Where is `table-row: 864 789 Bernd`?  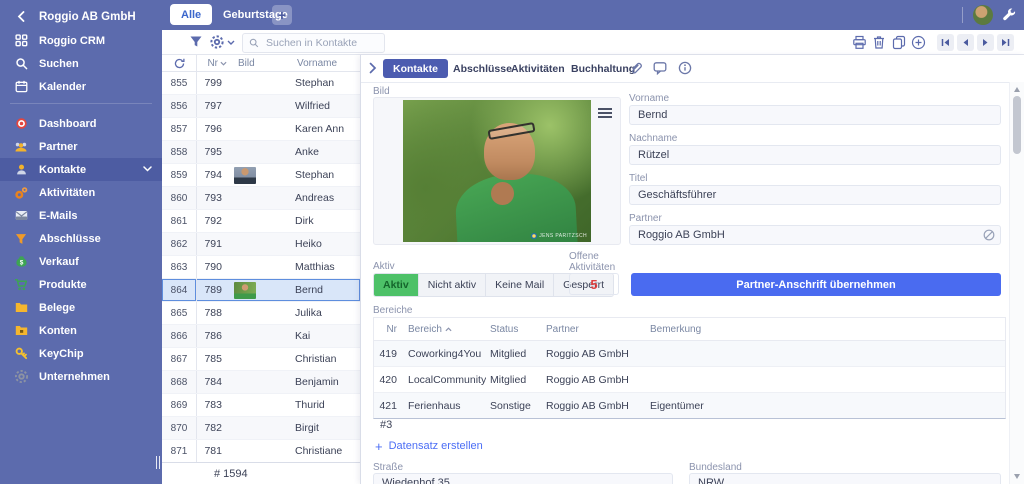 table-row: 864 789 Bernd is located at coordinates (261, 290).